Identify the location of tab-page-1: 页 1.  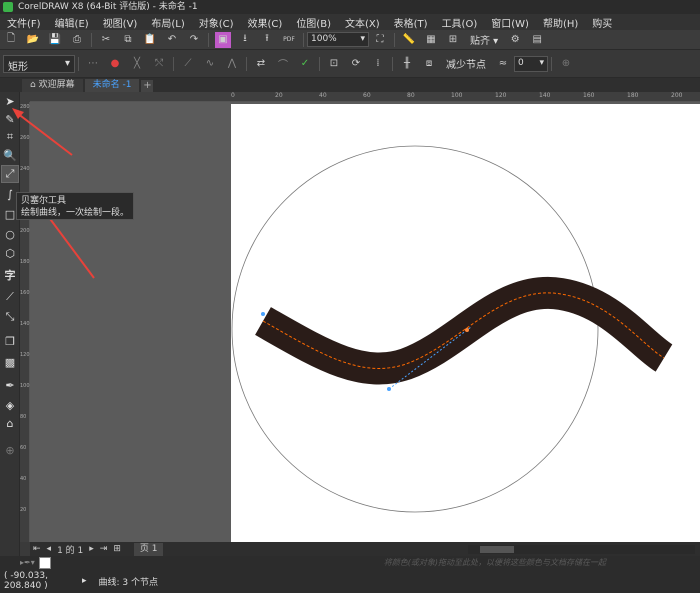
(148, 549).